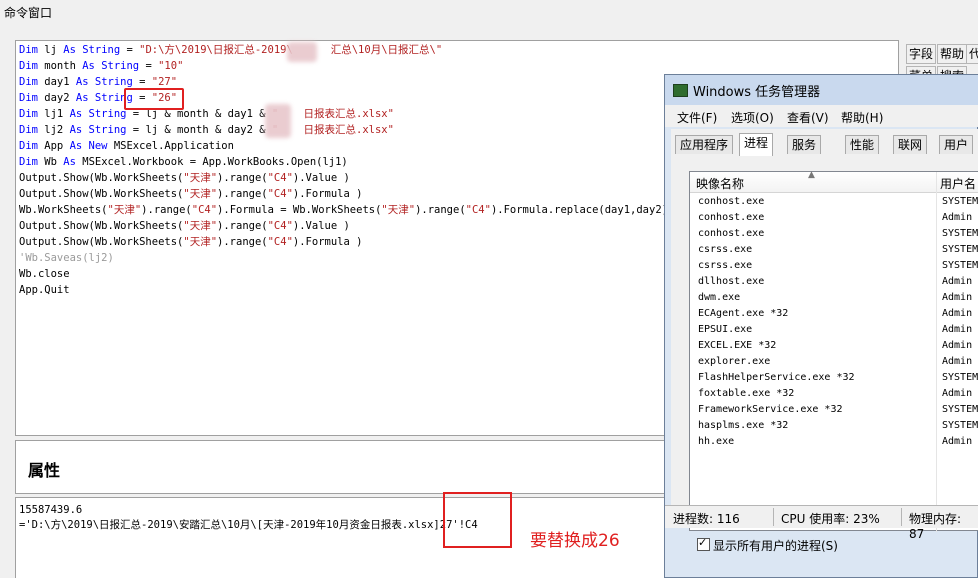 This screenshot has width=978, height=578. I want to click on menu-help: 帮助(H), so click(862, 117).